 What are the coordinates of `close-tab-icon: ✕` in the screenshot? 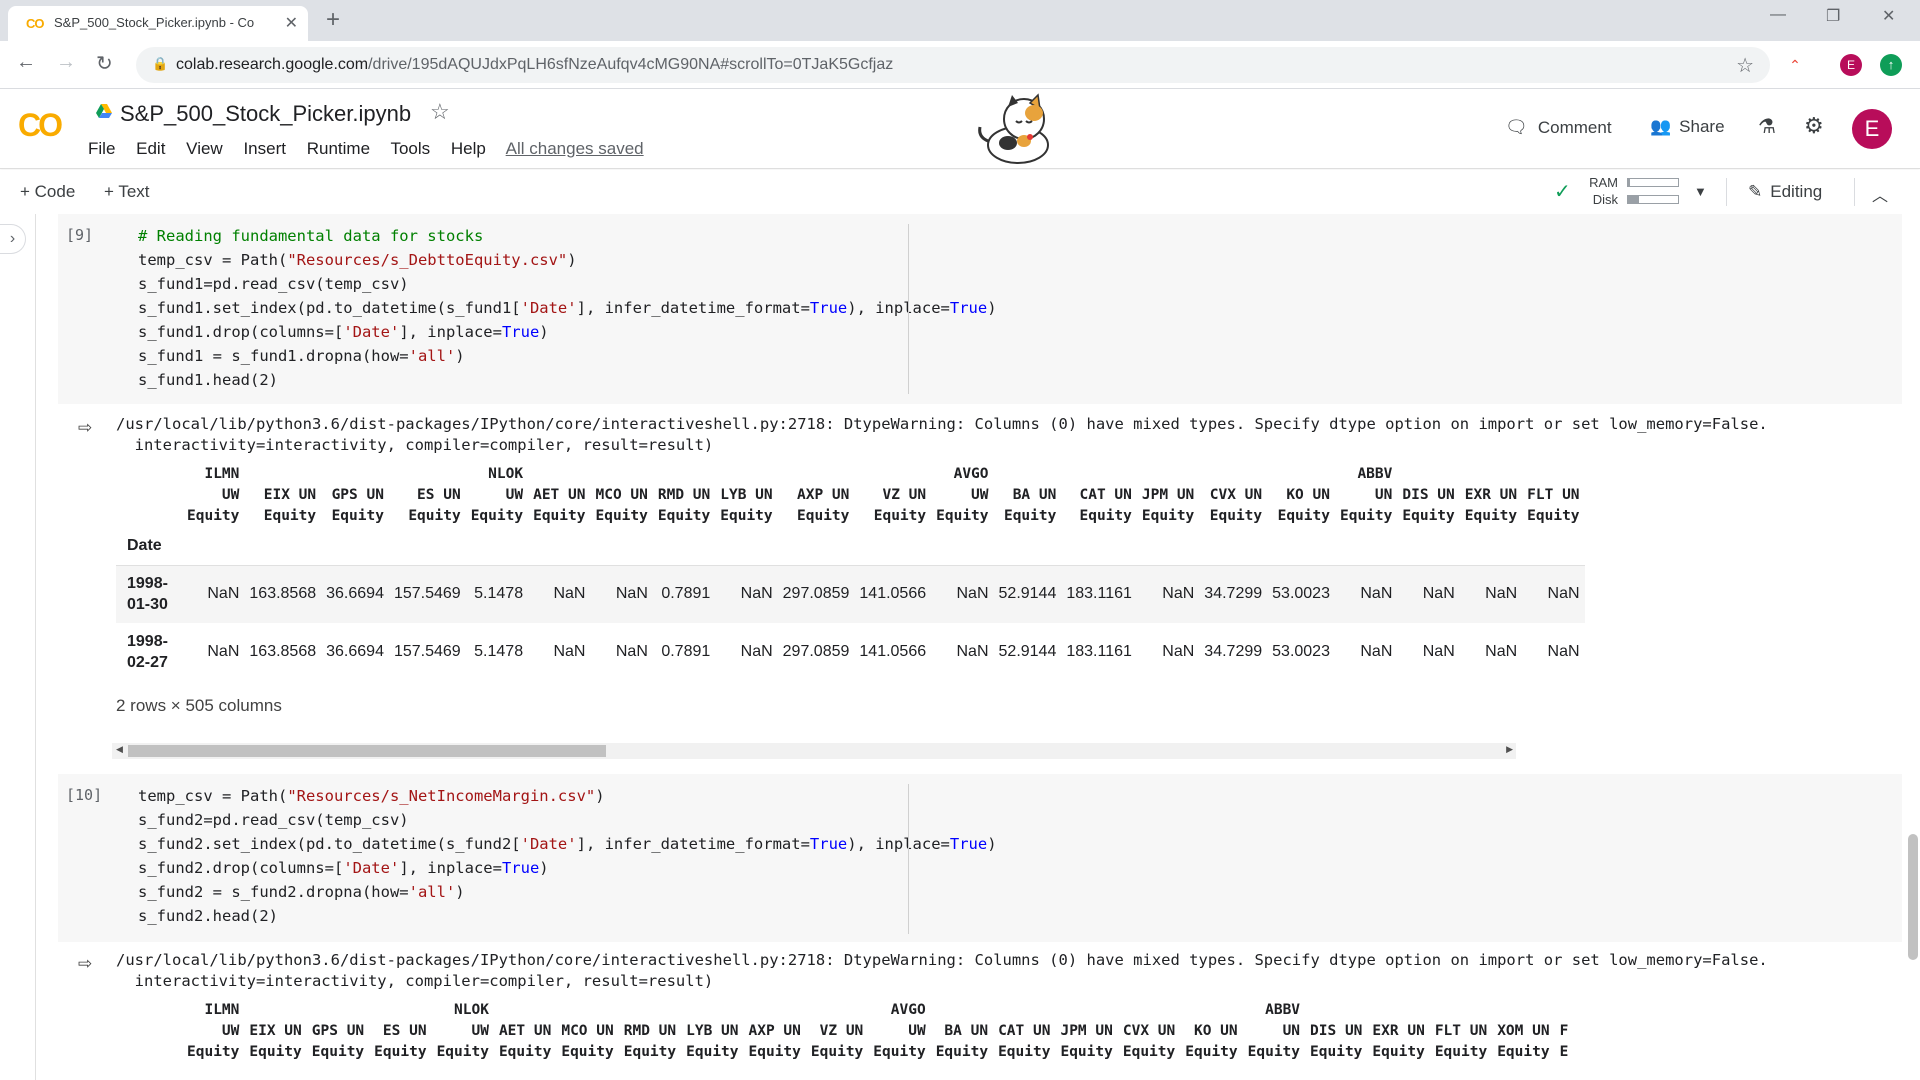 It's located at (291, 23).